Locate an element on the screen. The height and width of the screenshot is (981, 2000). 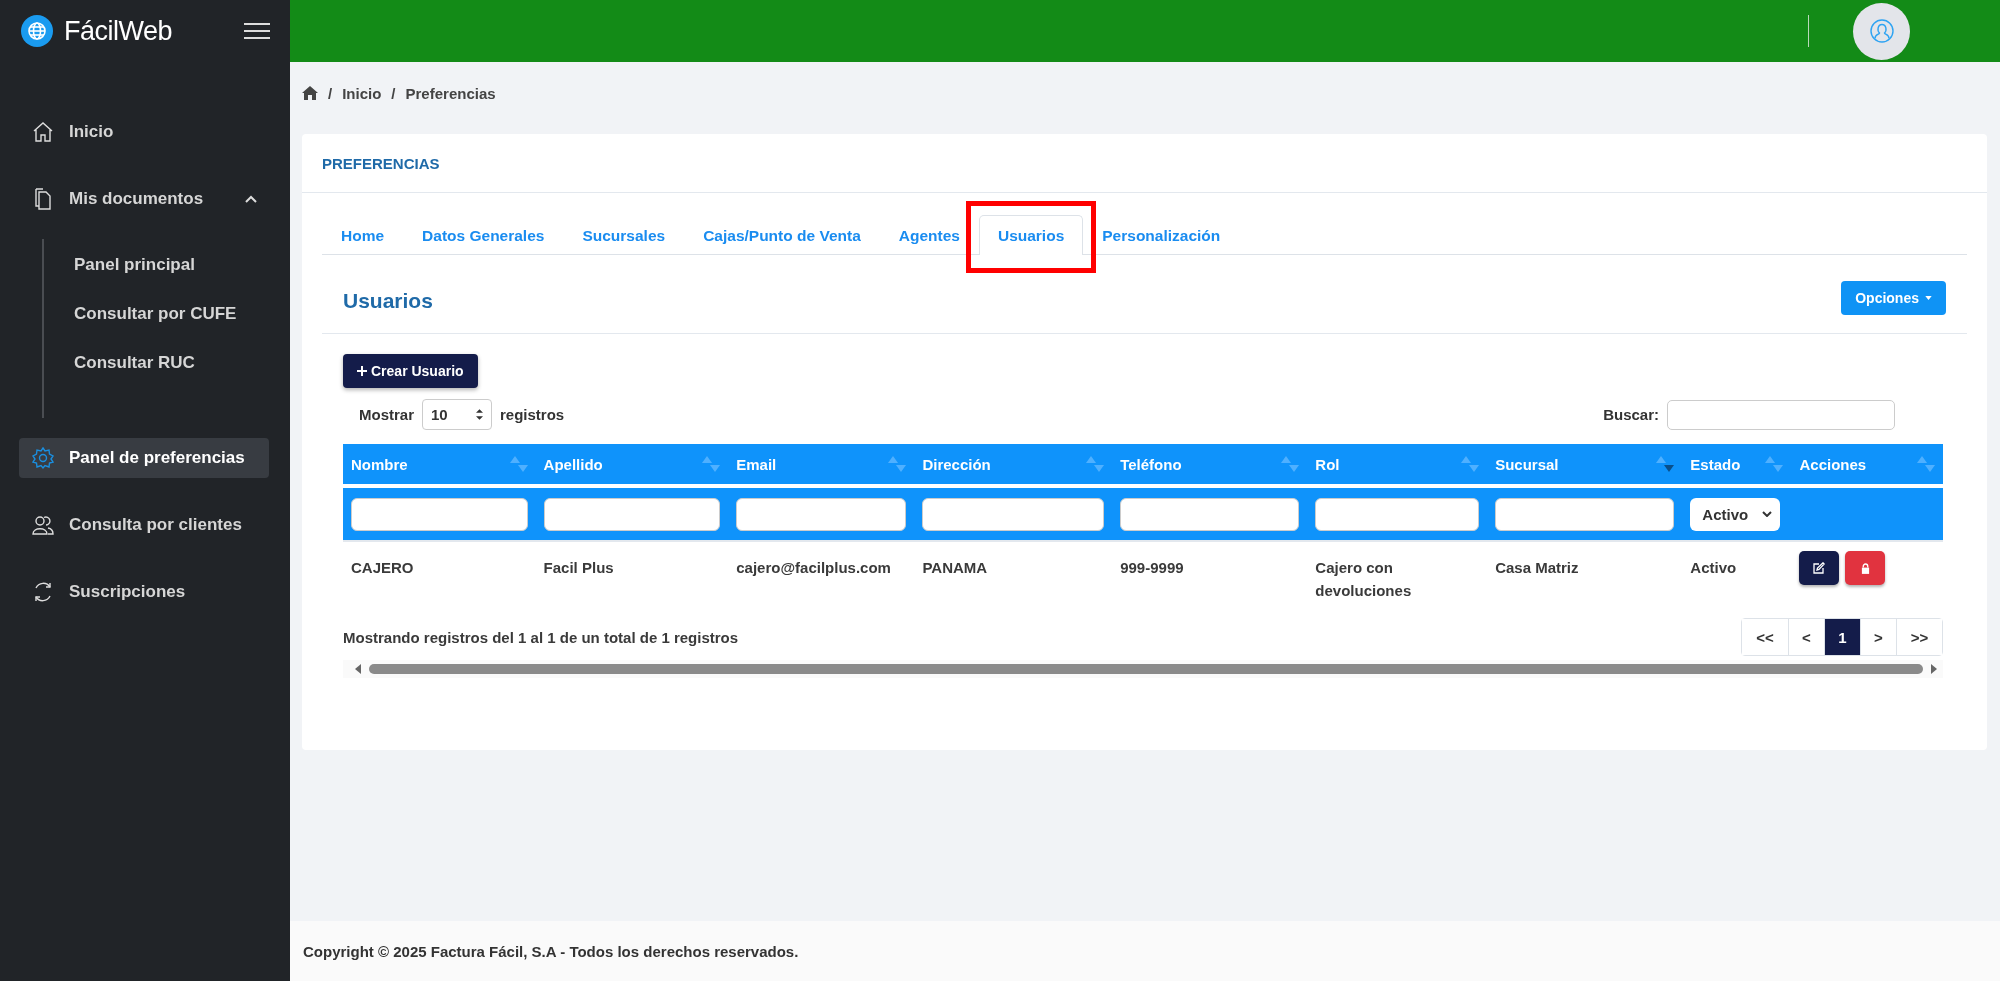
records-label: registros is located at coordinates (532, 414).